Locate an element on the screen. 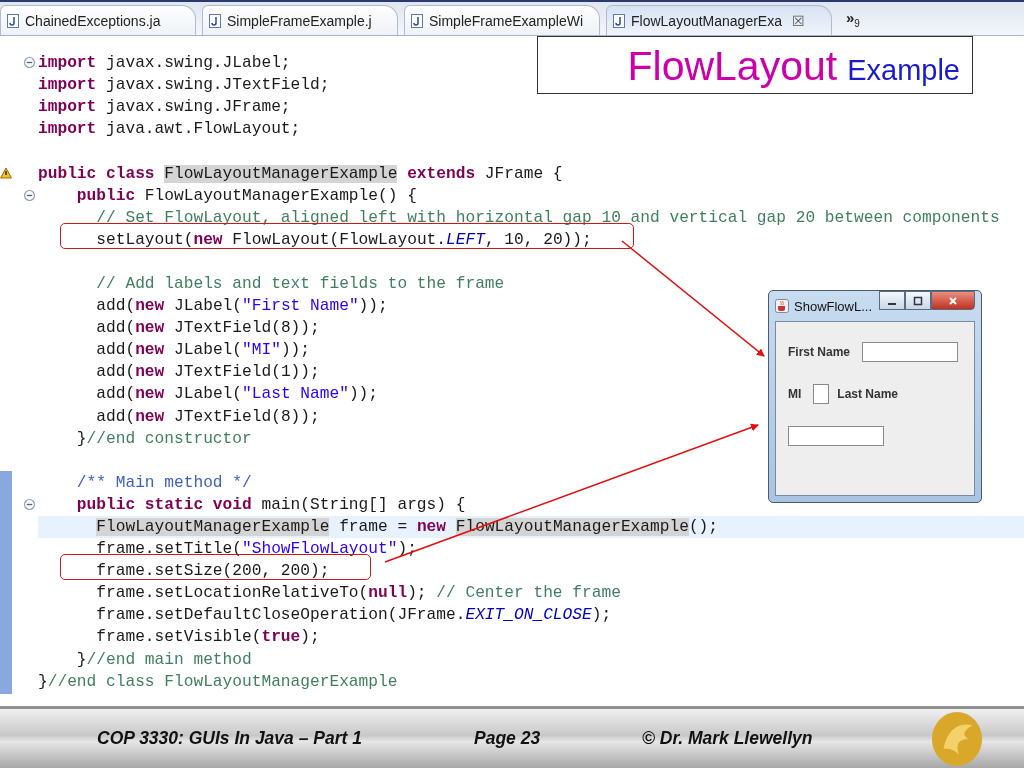 The image size is (1024, 768). code-line: add(new JLabel("First Name")); is located at coordinates (241, 306).